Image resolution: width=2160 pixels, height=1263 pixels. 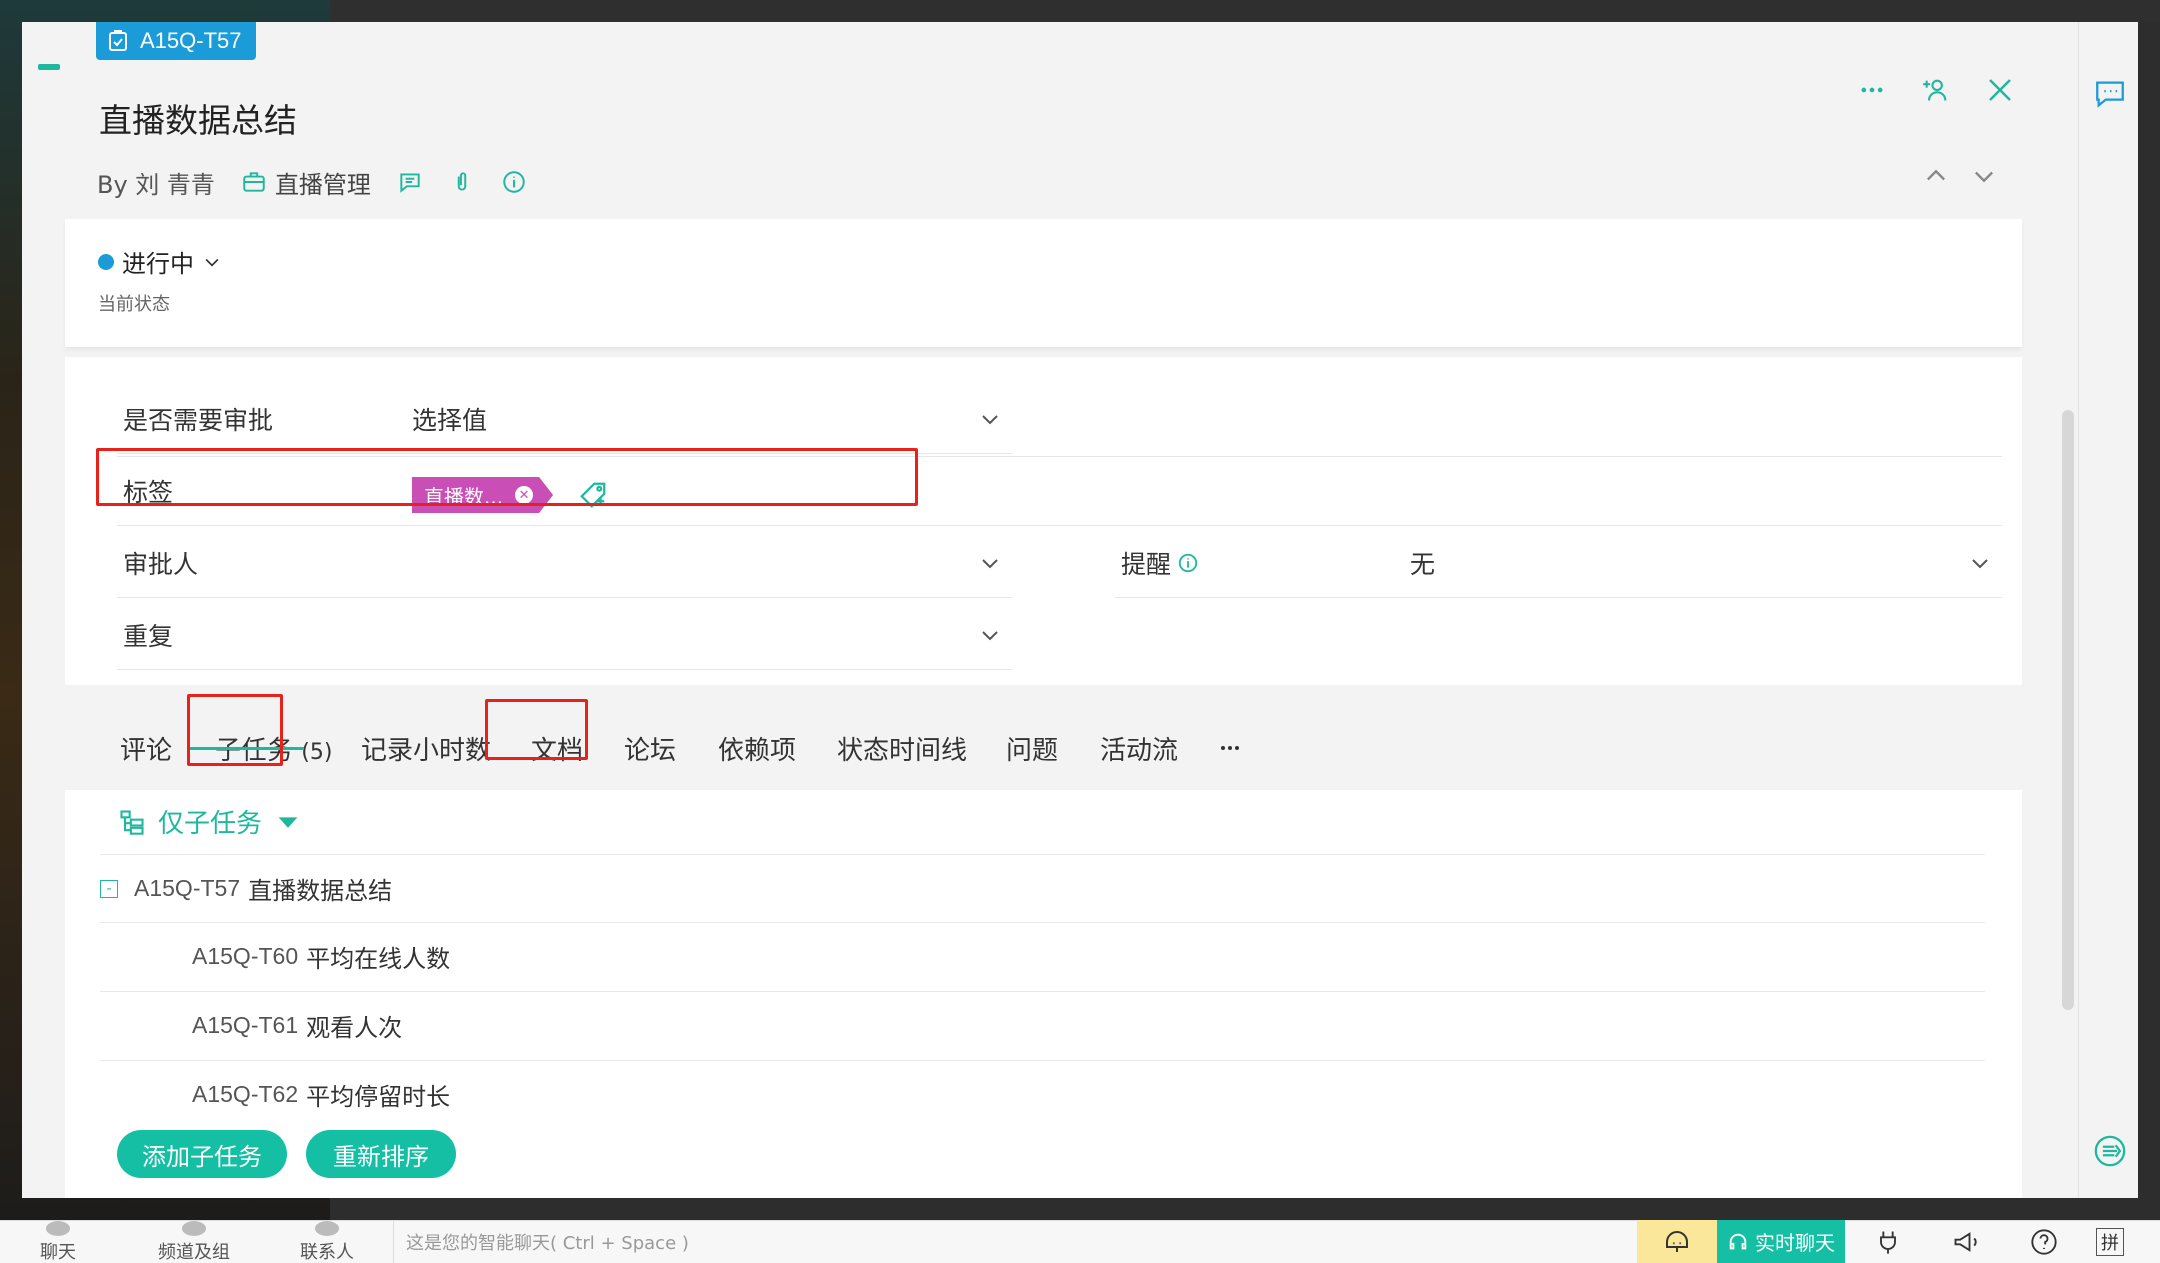 I want to click on add-tag-icon, so click(x=593, y=495).